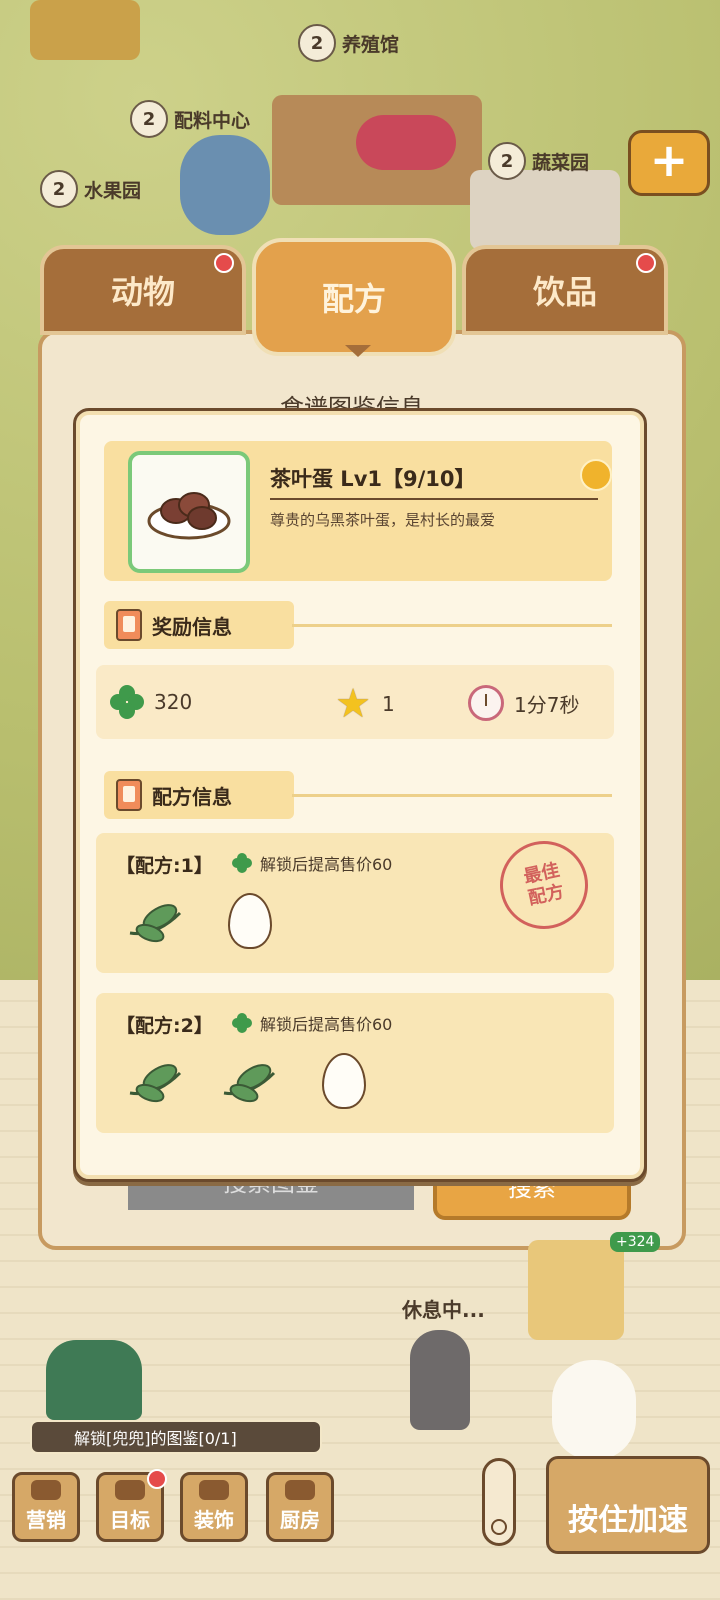 The width and height of the screenshot is (720, 1600). I want to click on recipe-title: 【配方:2】, so click(164, 1026).